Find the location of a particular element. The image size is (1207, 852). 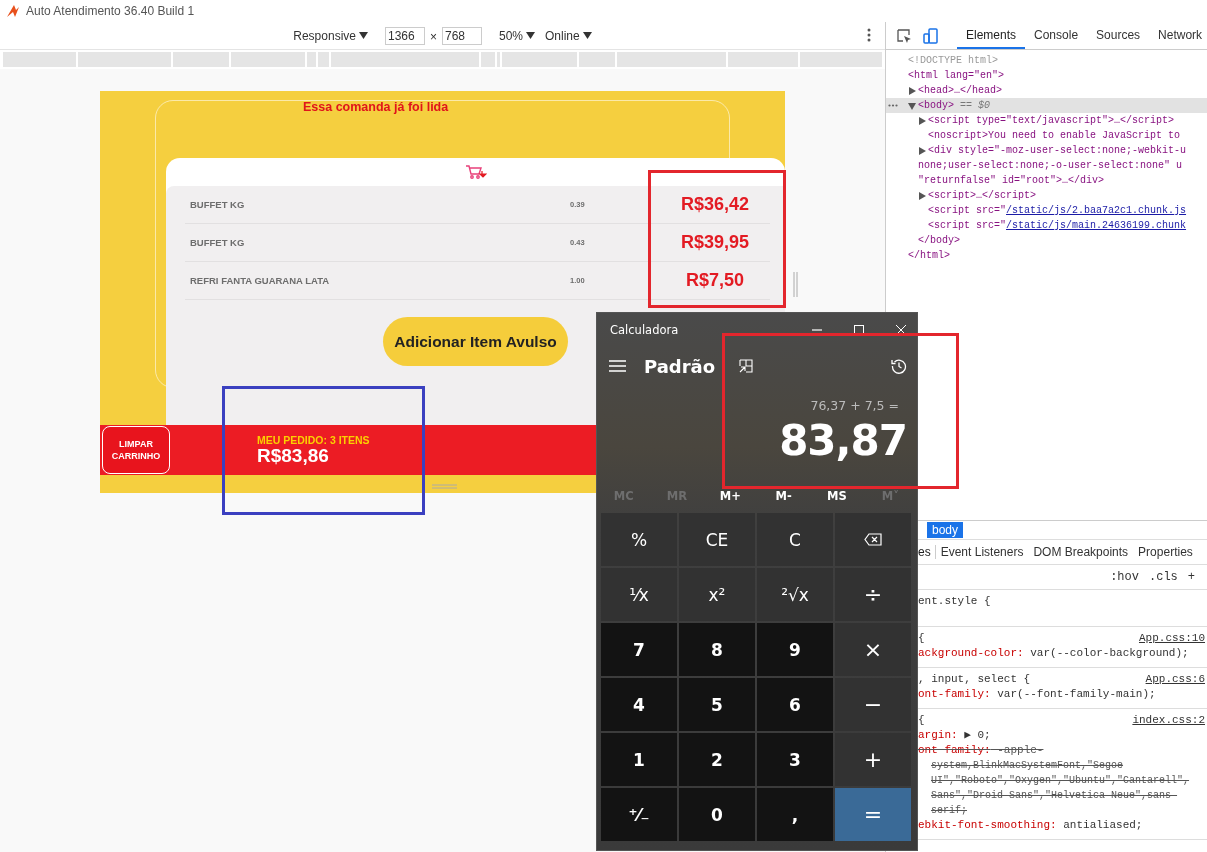

breadcrumb-item: body is located at coordinates (945, 530).